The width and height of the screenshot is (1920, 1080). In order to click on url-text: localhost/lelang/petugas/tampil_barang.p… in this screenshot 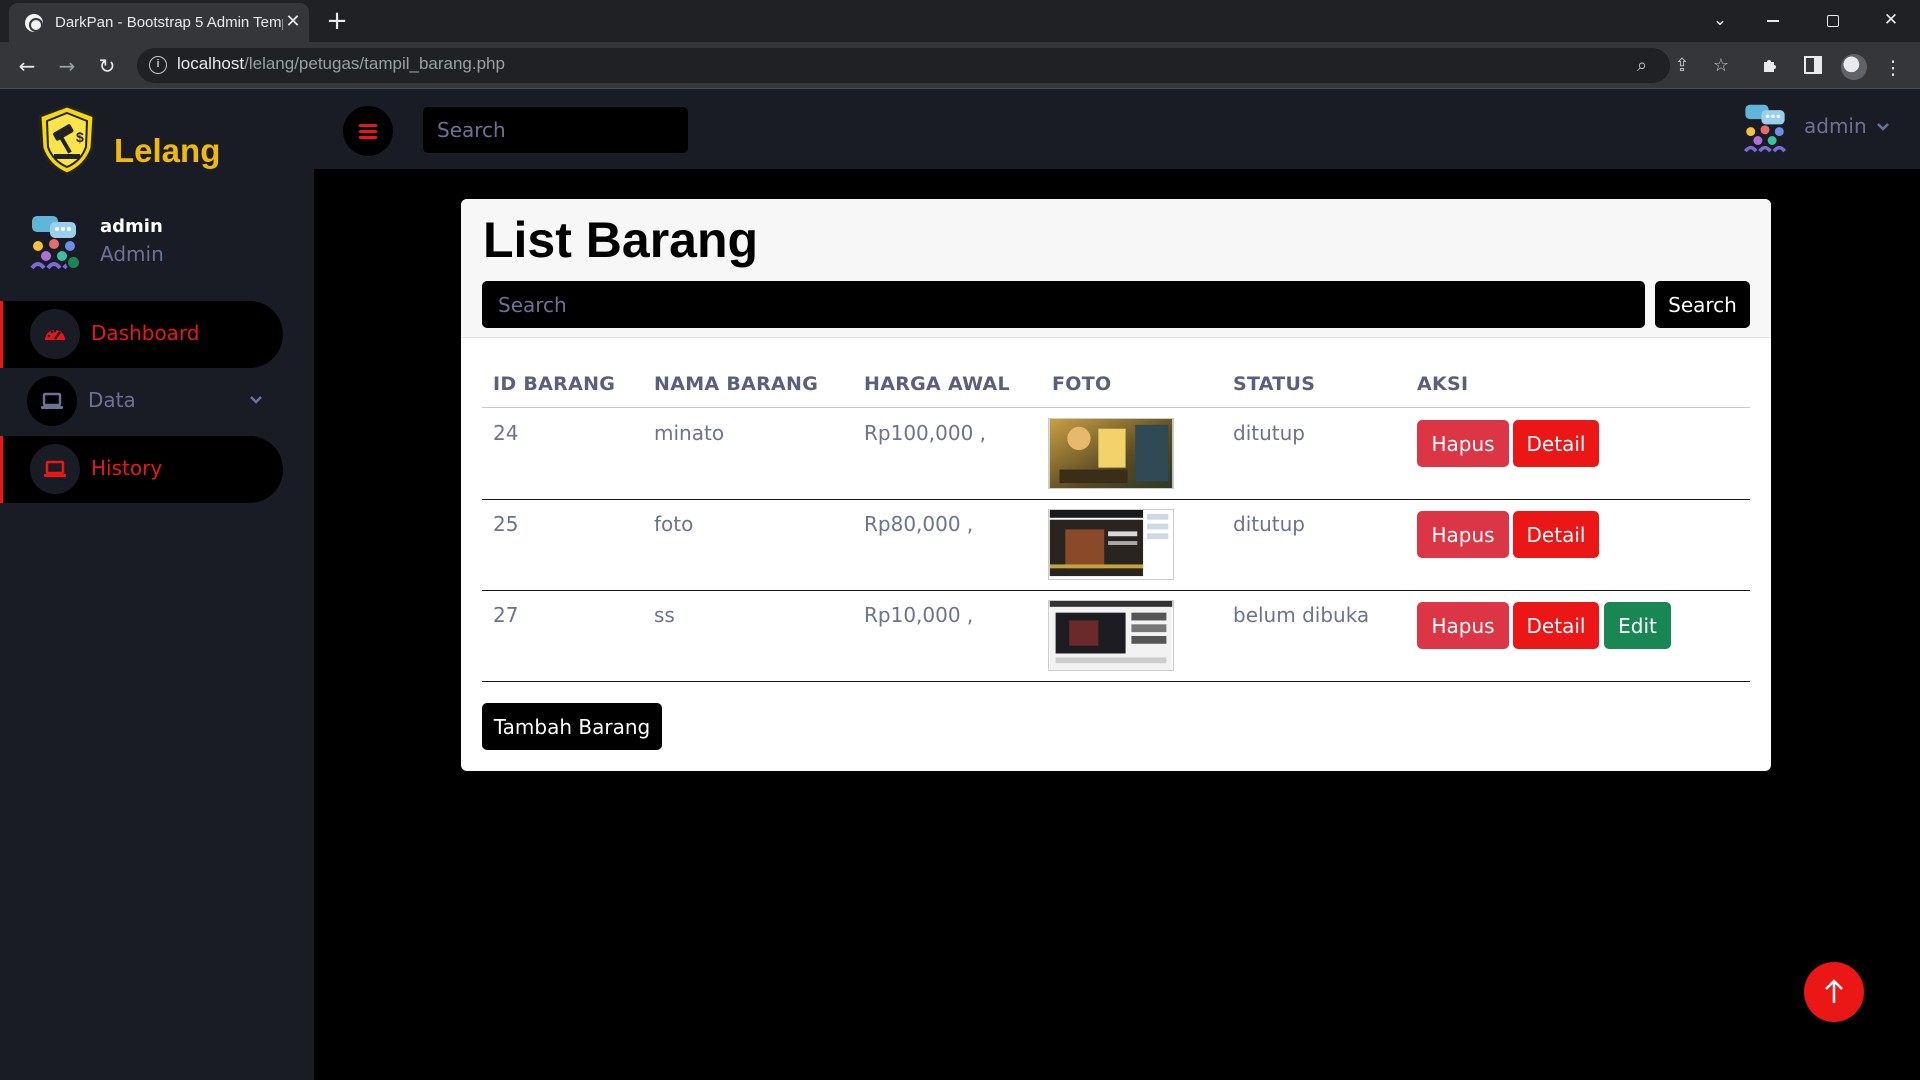, I will do `click(341, 64)`.